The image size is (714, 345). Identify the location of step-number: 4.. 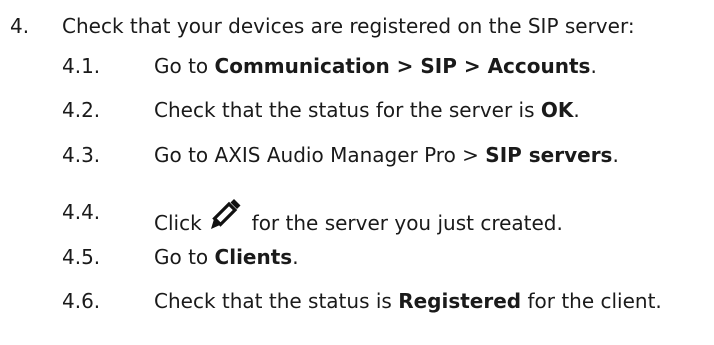
(20, 26).